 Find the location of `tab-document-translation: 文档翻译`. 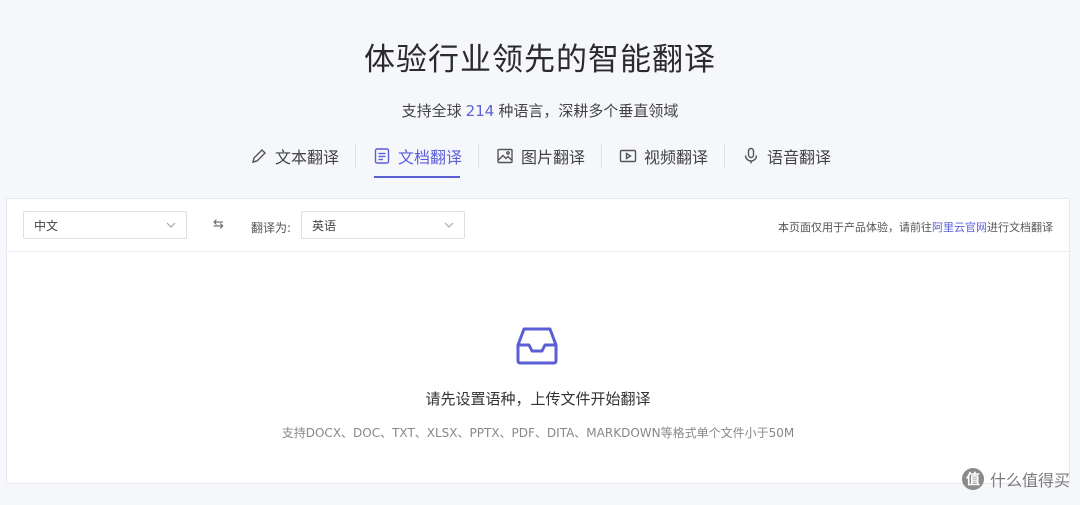

tab-document-translation: 文档翻译 is located at coordinates (417, 159).